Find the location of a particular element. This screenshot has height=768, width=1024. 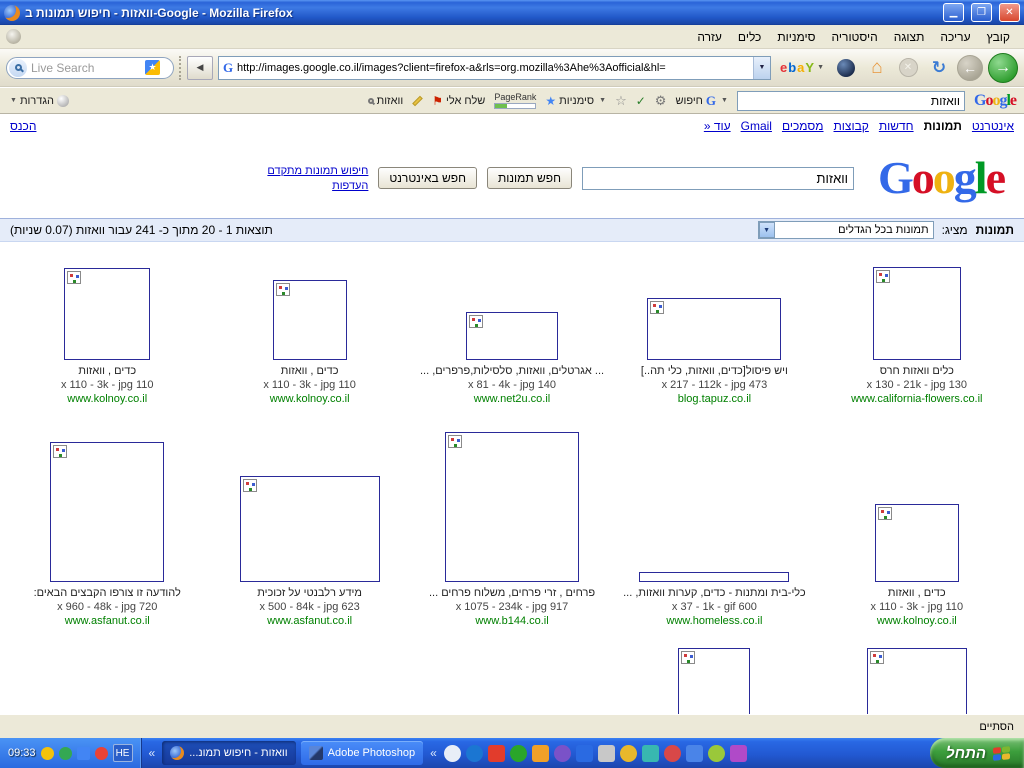

toolbar-search-button: חיפוש G ▼ is located at coordinates (701, 101).